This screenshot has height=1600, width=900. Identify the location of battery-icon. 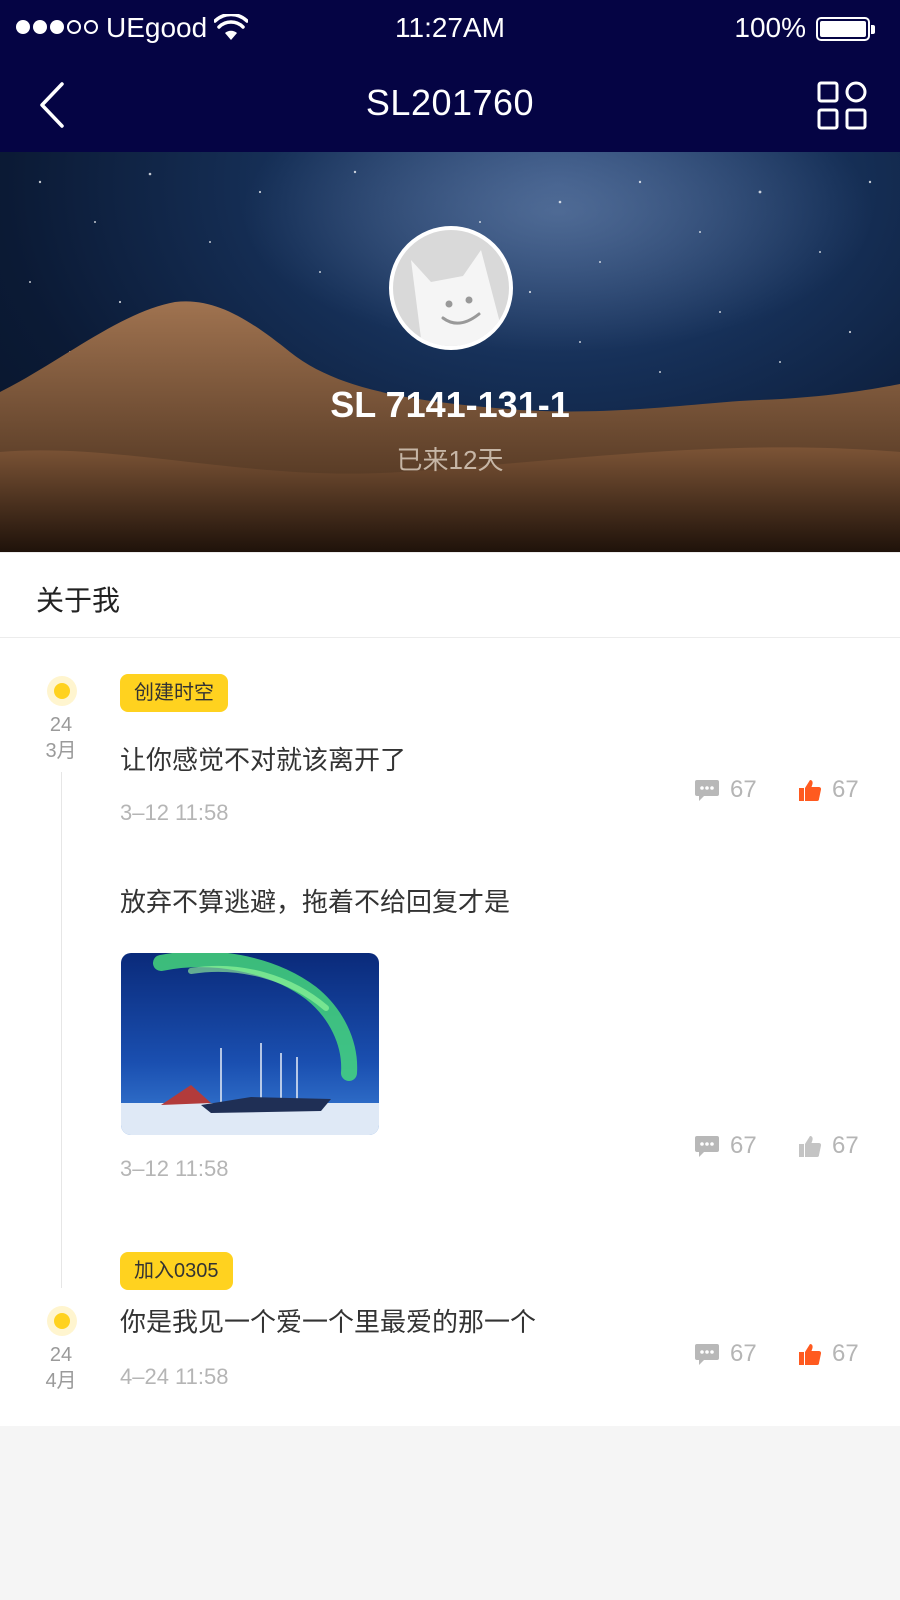
(843, 29).